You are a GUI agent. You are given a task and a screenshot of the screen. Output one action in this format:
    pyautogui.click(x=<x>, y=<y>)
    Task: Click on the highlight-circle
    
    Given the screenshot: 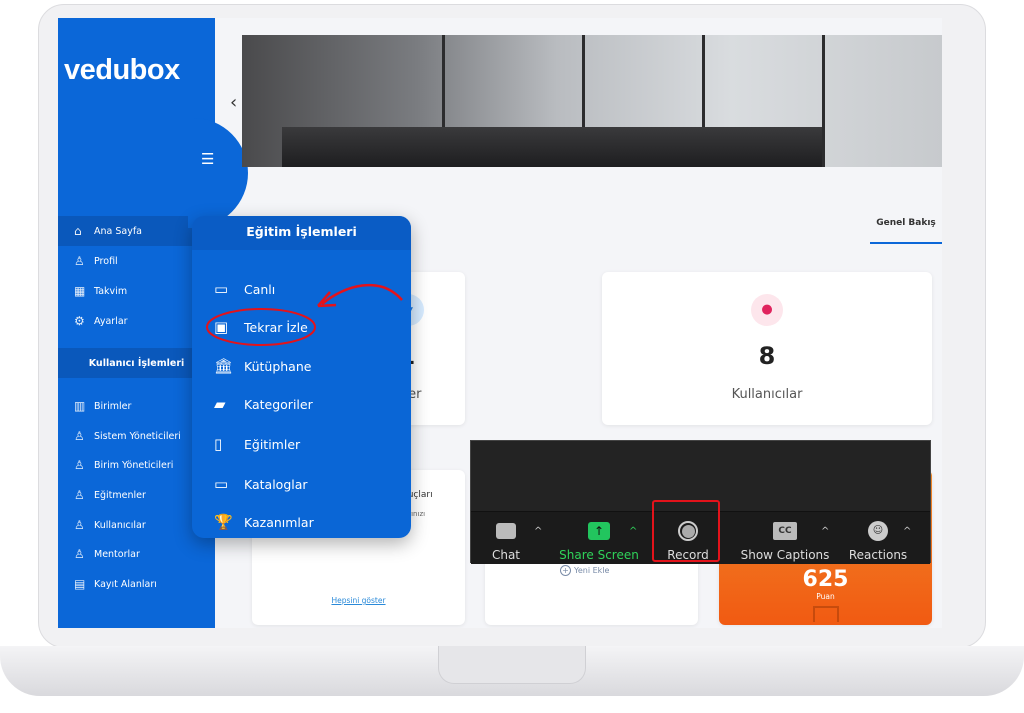 What is the action you would take?
    pyautogui.click(x=261, y=327)
    